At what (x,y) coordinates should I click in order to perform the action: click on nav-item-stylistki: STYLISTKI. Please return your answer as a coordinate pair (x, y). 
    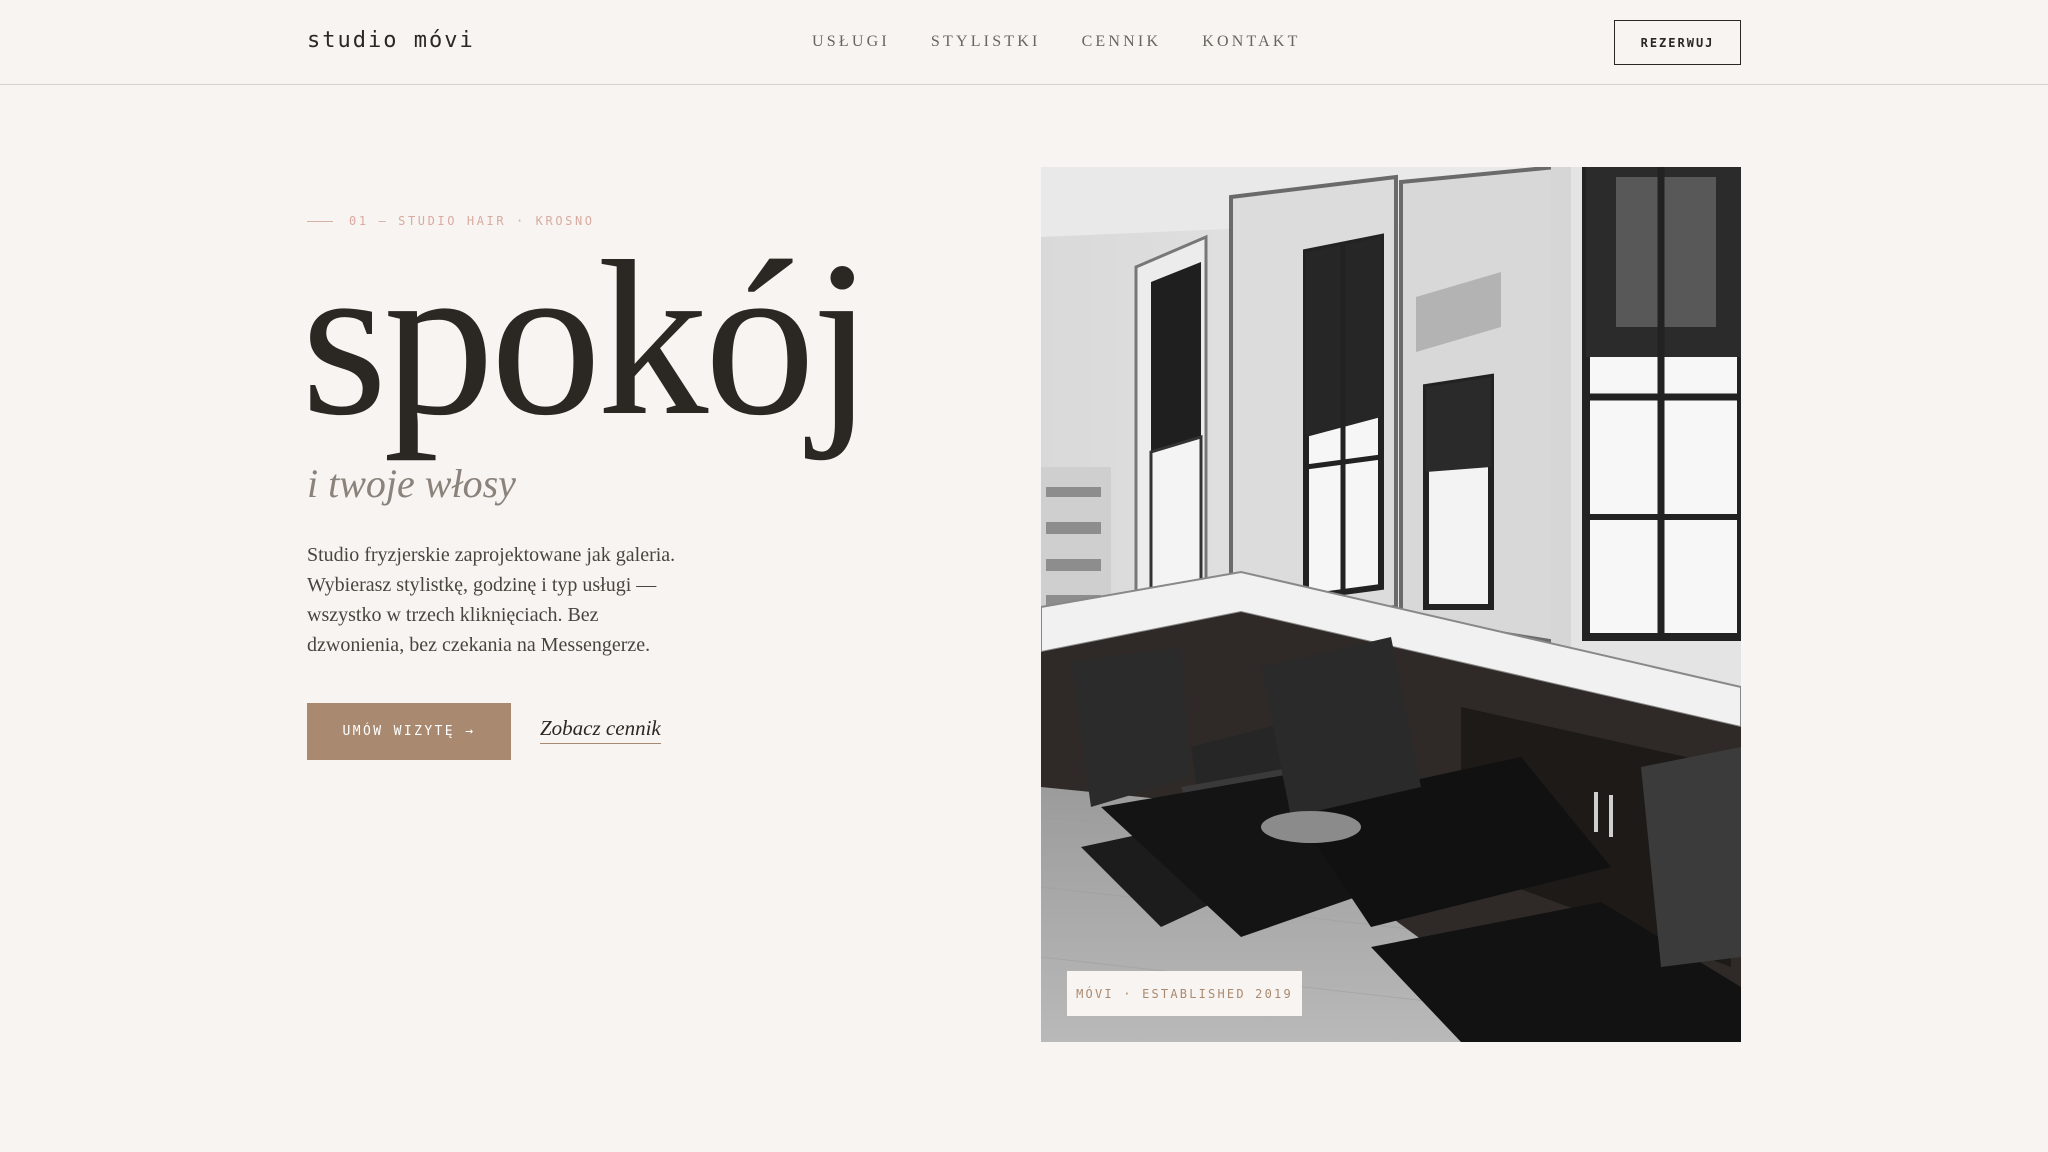
    Looking at the image, I should click on (986, 42).